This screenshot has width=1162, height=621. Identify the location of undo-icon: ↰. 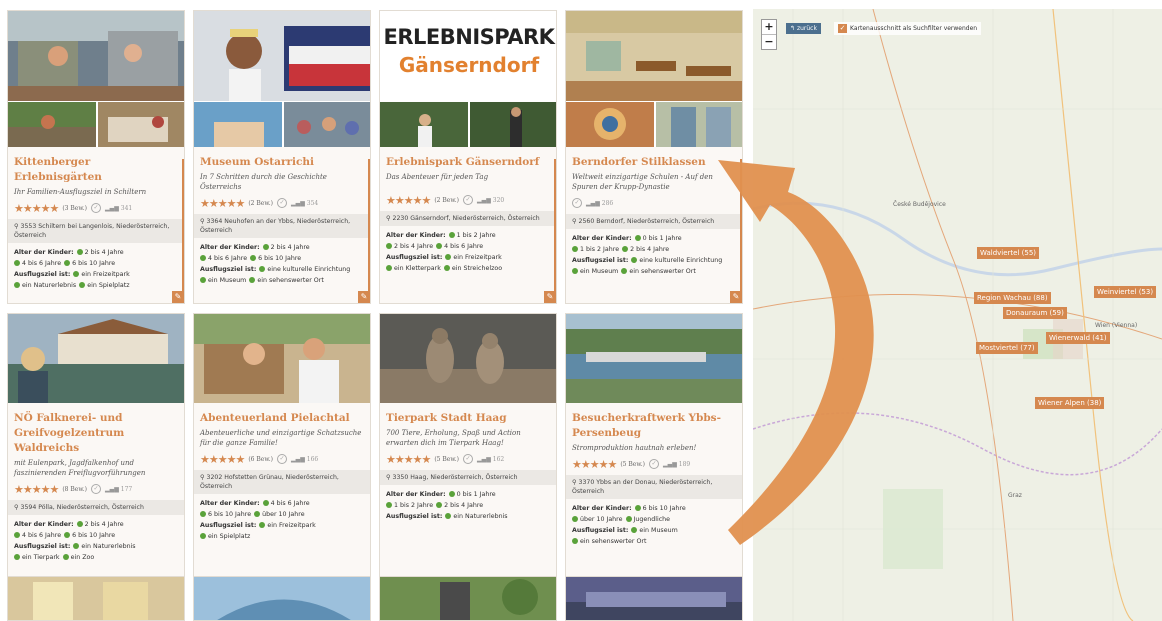
(793, 28).